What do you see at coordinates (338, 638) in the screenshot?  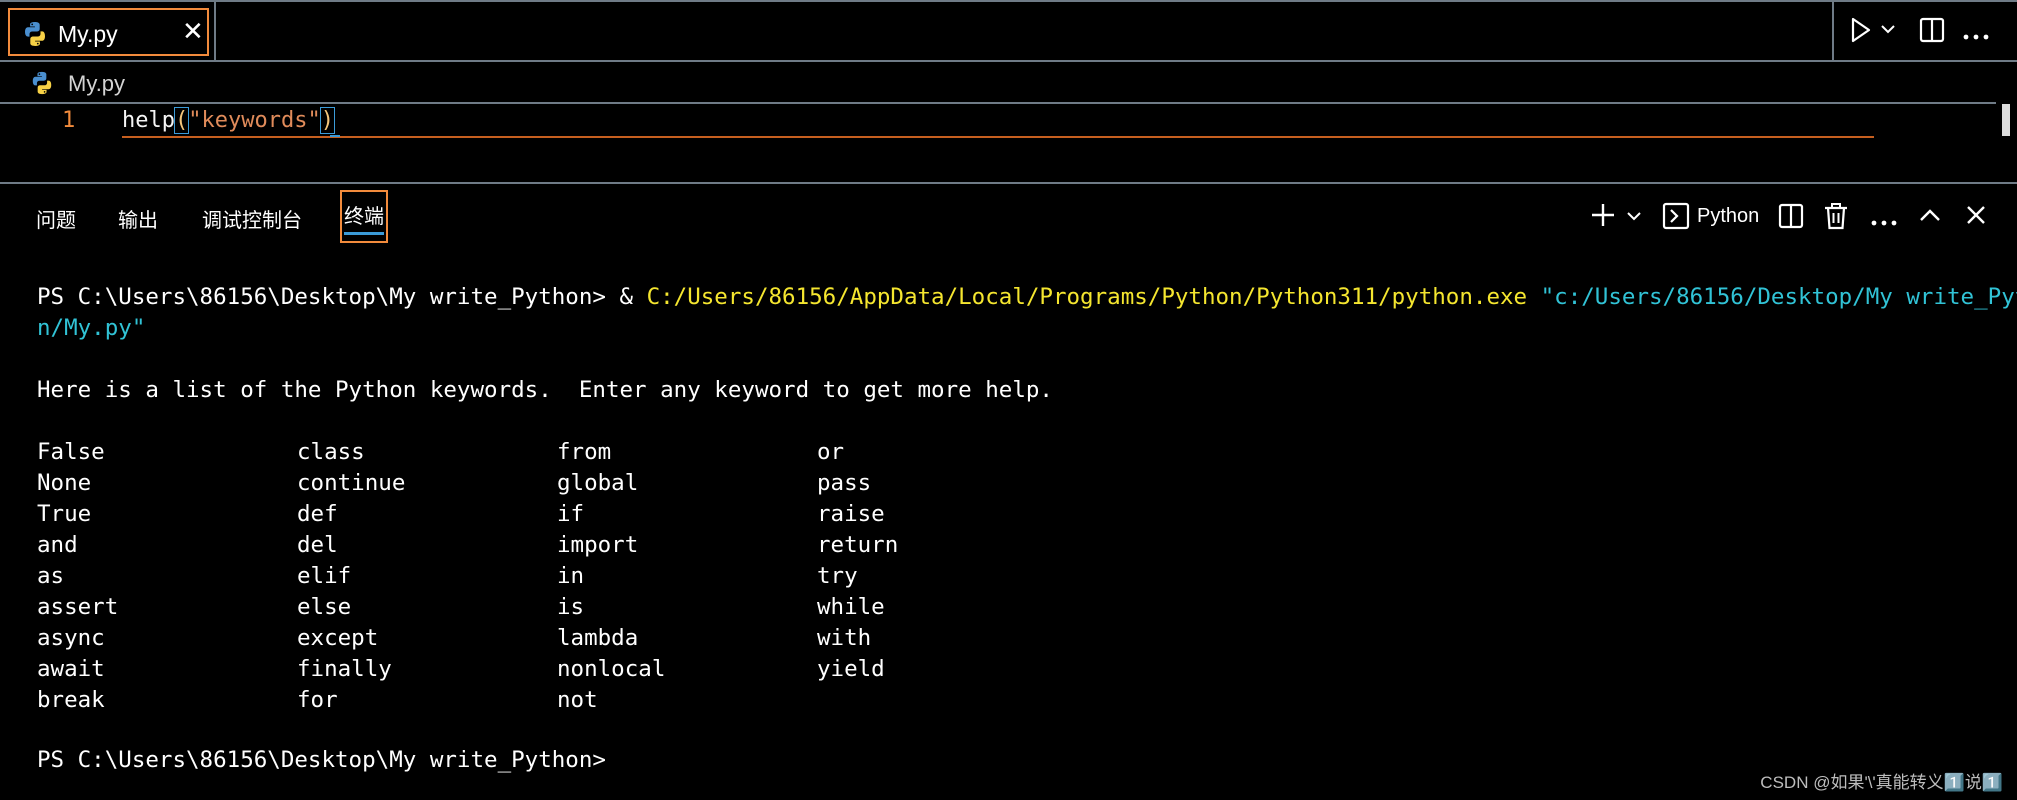 I see `keyword-cell: except` at bounding box center [338, 638].